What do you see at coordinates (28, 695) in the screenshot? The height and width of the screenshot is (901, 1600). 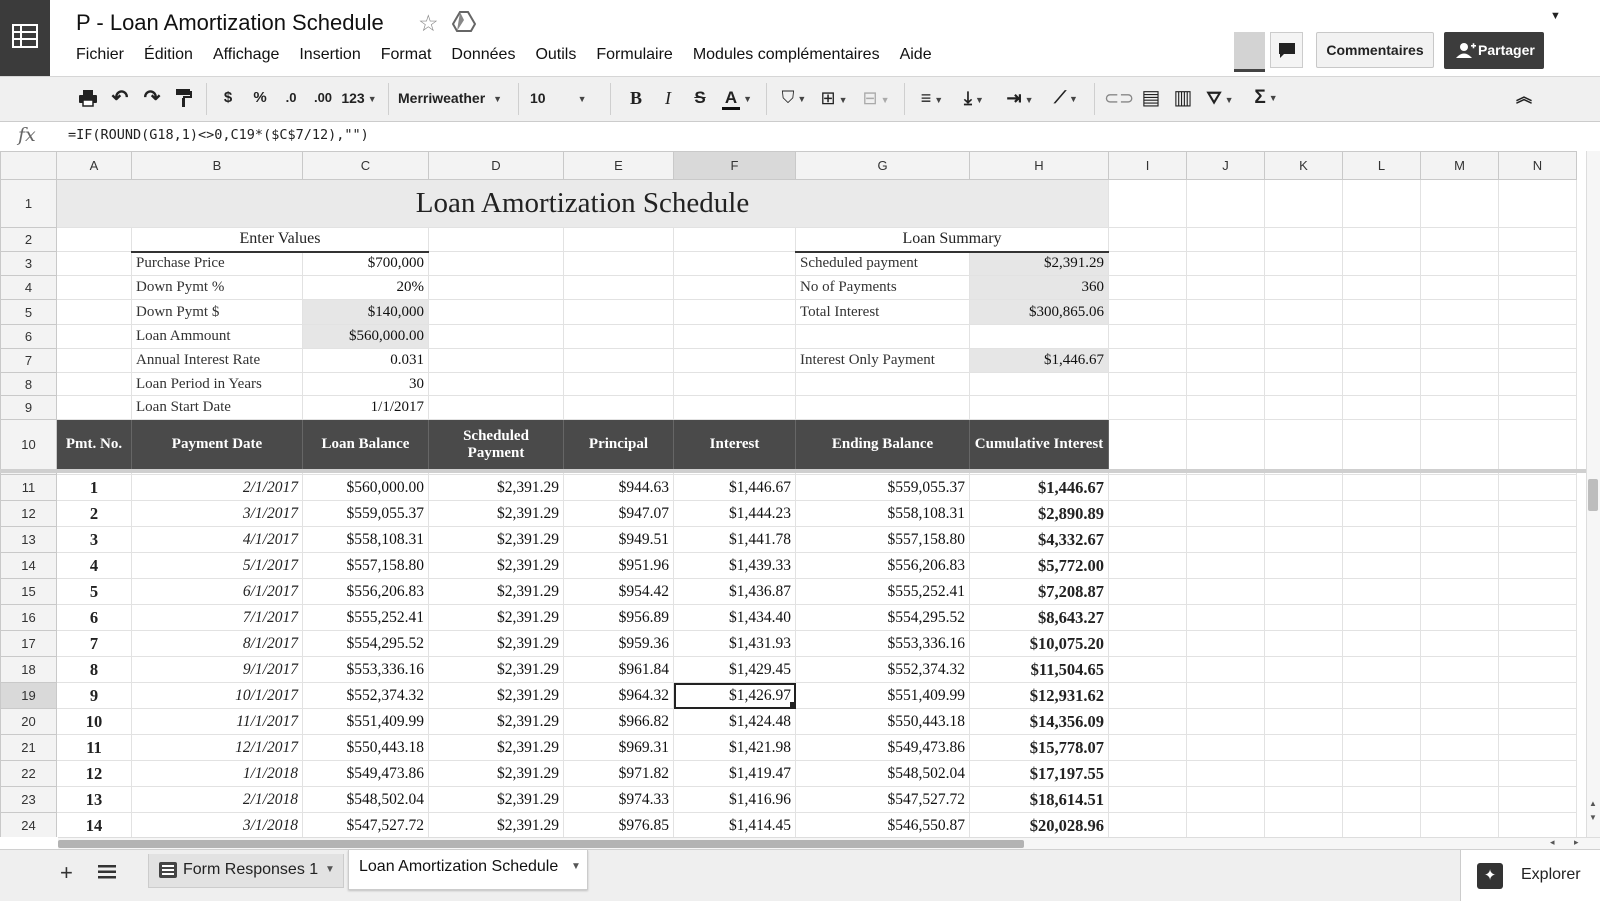 I see `row-header: 19` at bounding box center [28, 695].